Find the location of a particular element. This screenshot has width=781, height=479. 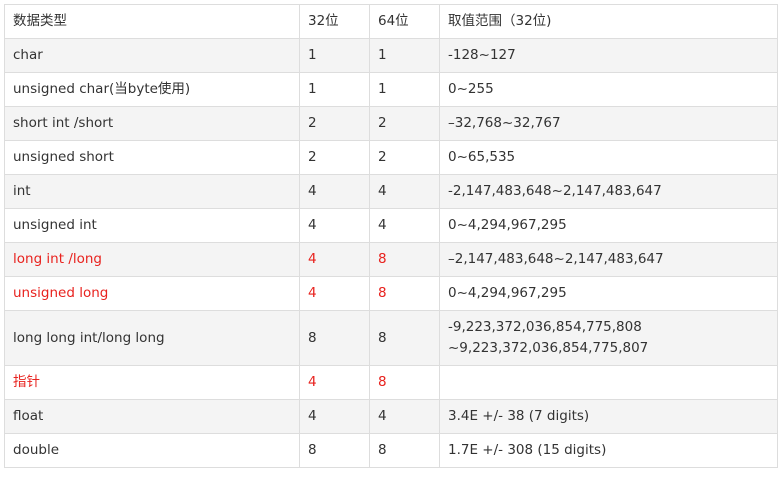

cell-range is located at coordinates (608, 382).